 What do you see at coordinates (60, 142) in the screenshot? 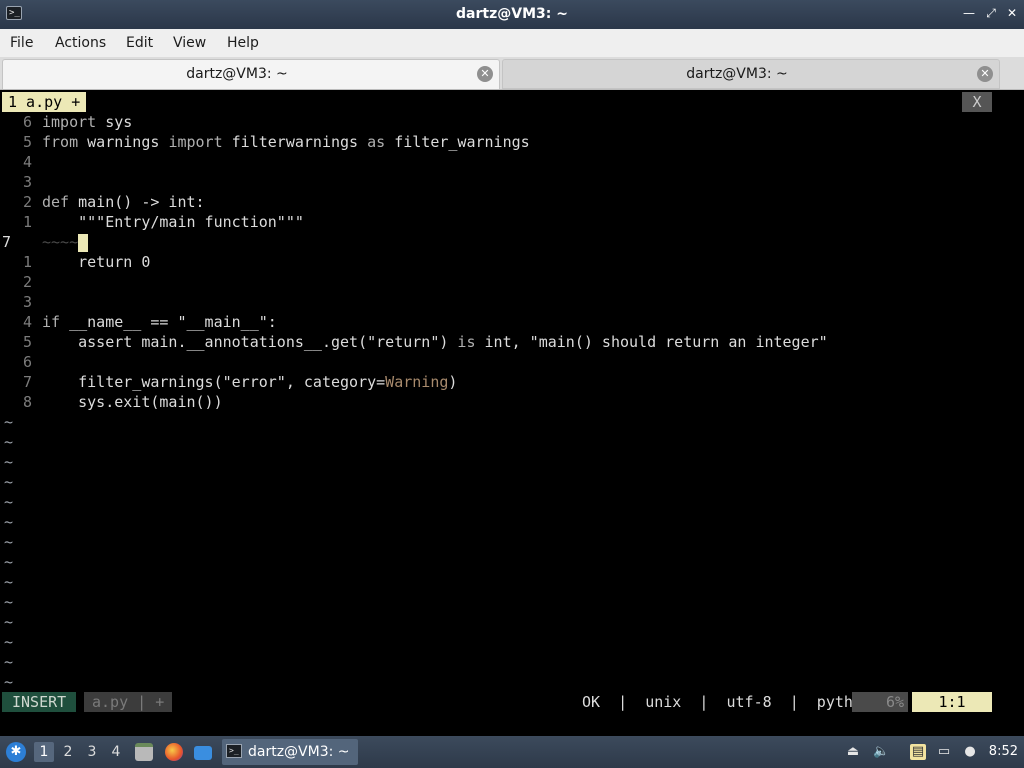
I see `code-token: from` at bounding box center [60, 142].